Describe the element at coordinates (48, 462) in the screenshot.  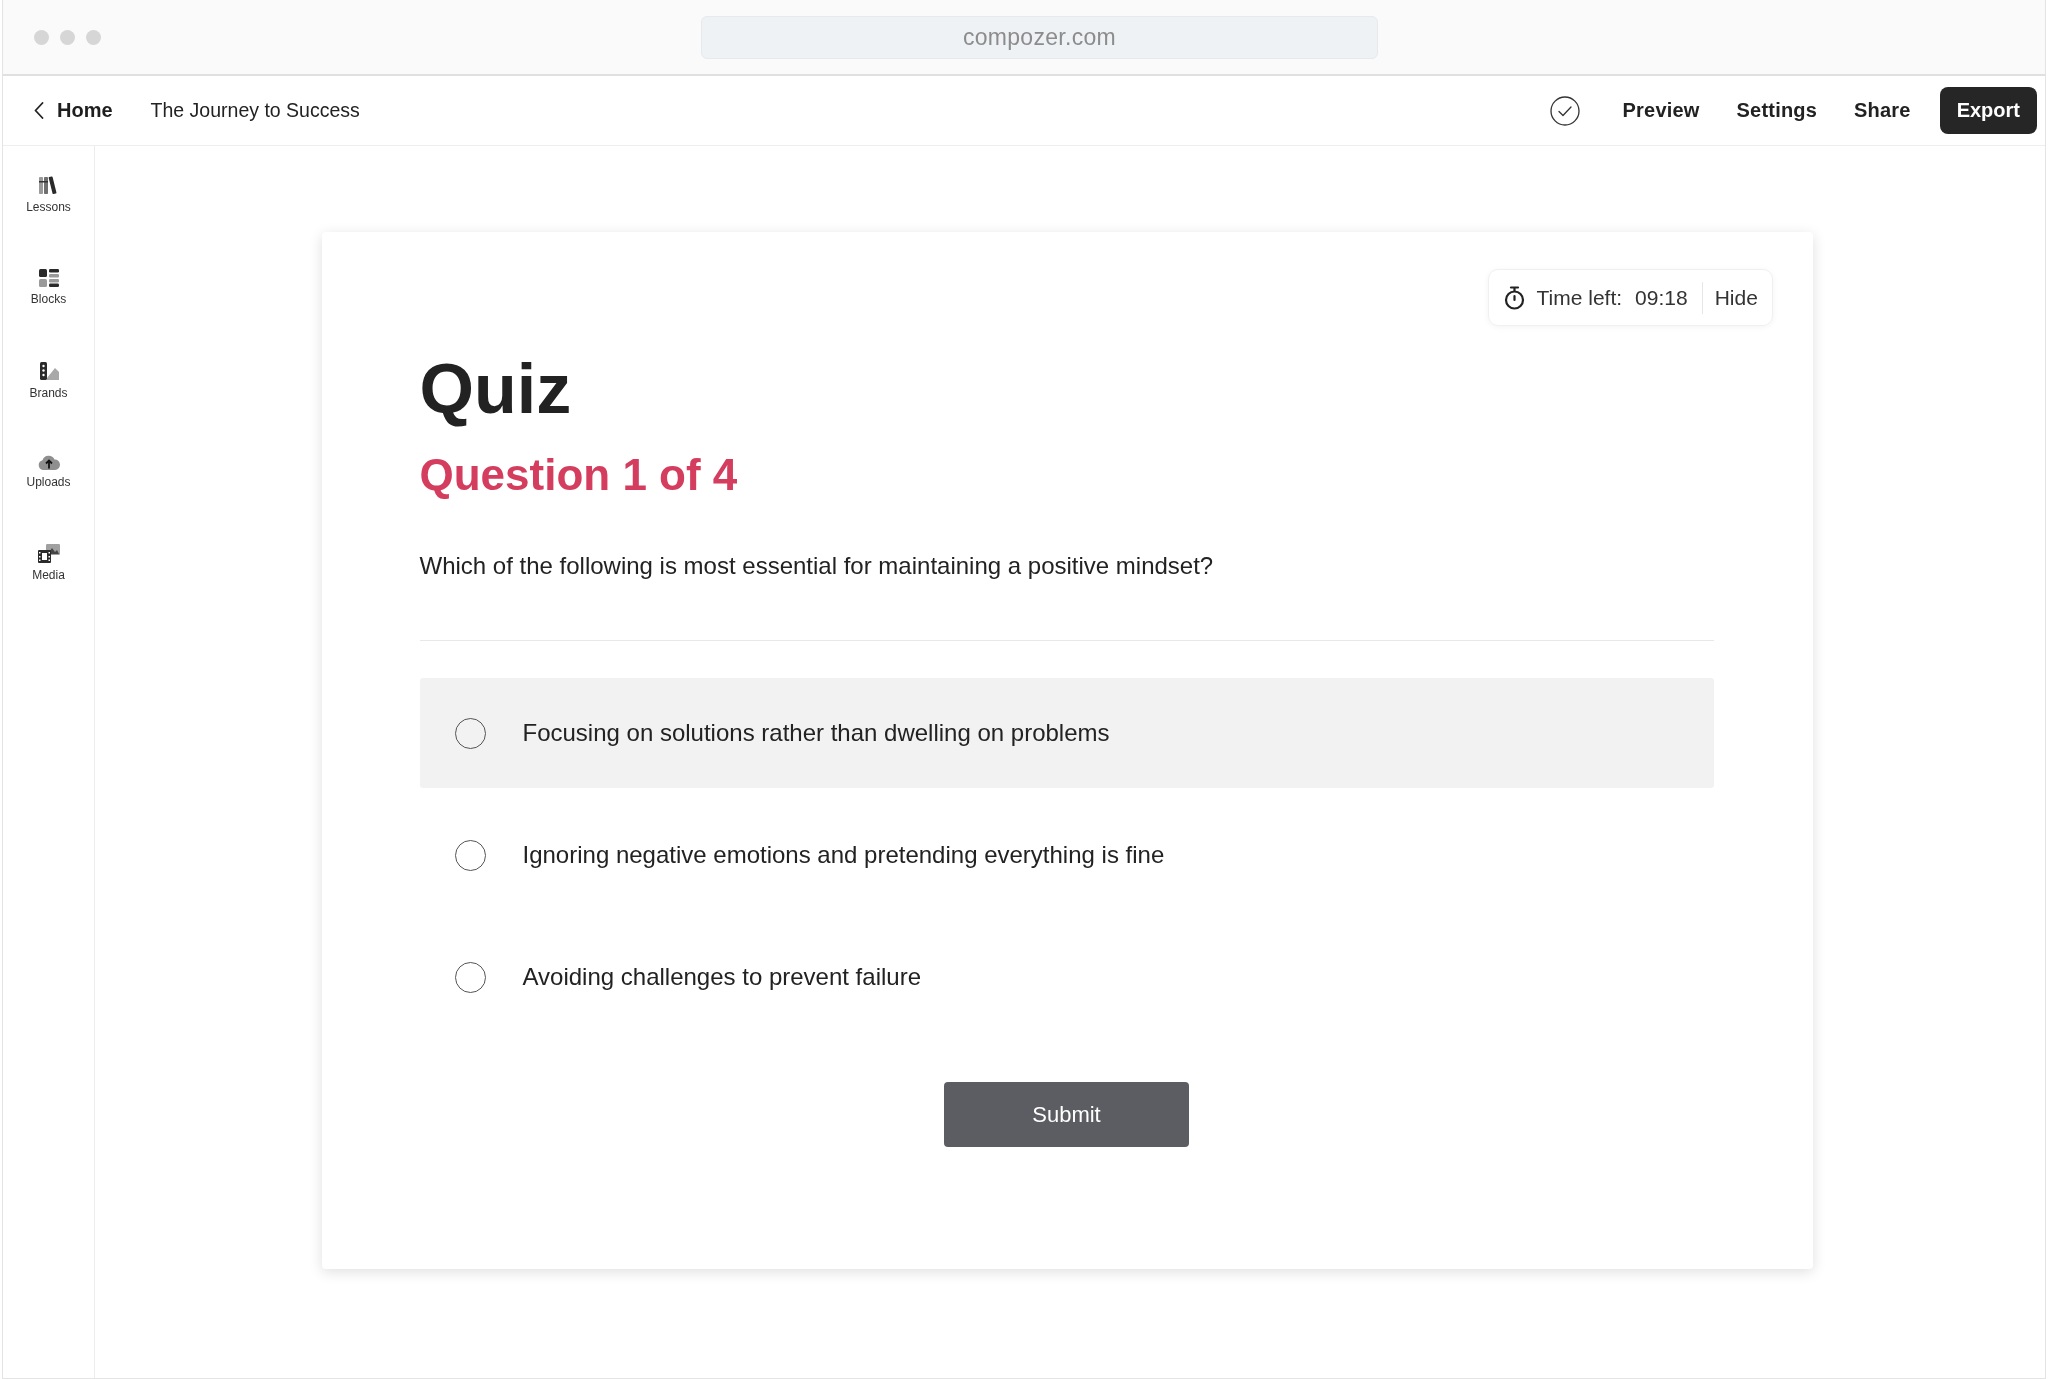
I see `cloud-upload-icon` at that location.